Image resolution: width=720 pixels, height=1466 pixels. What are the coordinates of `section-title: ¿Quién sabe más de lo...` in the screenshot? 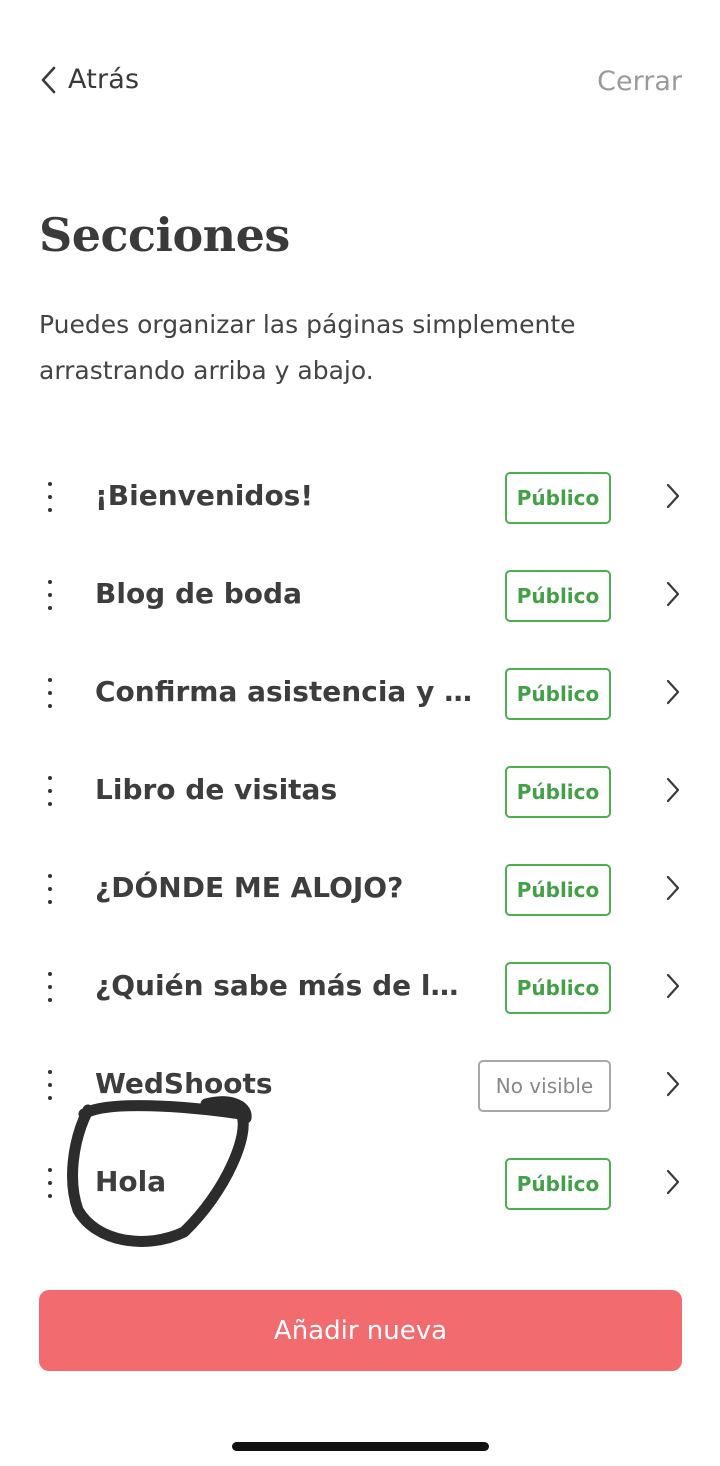 It's located at (285, 985).